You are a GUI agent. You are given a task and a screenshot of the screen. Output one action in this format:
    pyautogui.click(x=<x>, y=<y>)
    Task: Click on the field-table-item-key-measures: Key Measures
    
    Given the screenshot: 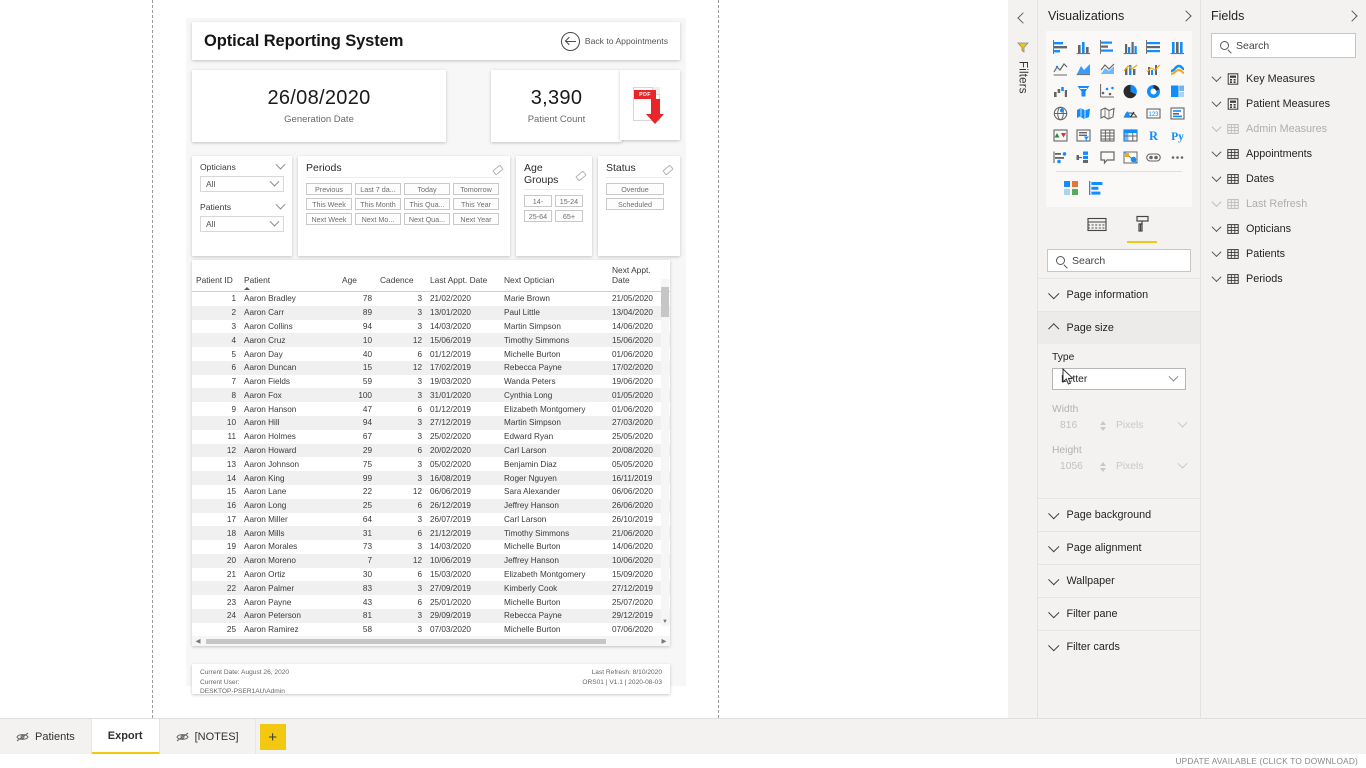 What is the action you would take?
    pyautogui.click(x=1283, y=78)
    